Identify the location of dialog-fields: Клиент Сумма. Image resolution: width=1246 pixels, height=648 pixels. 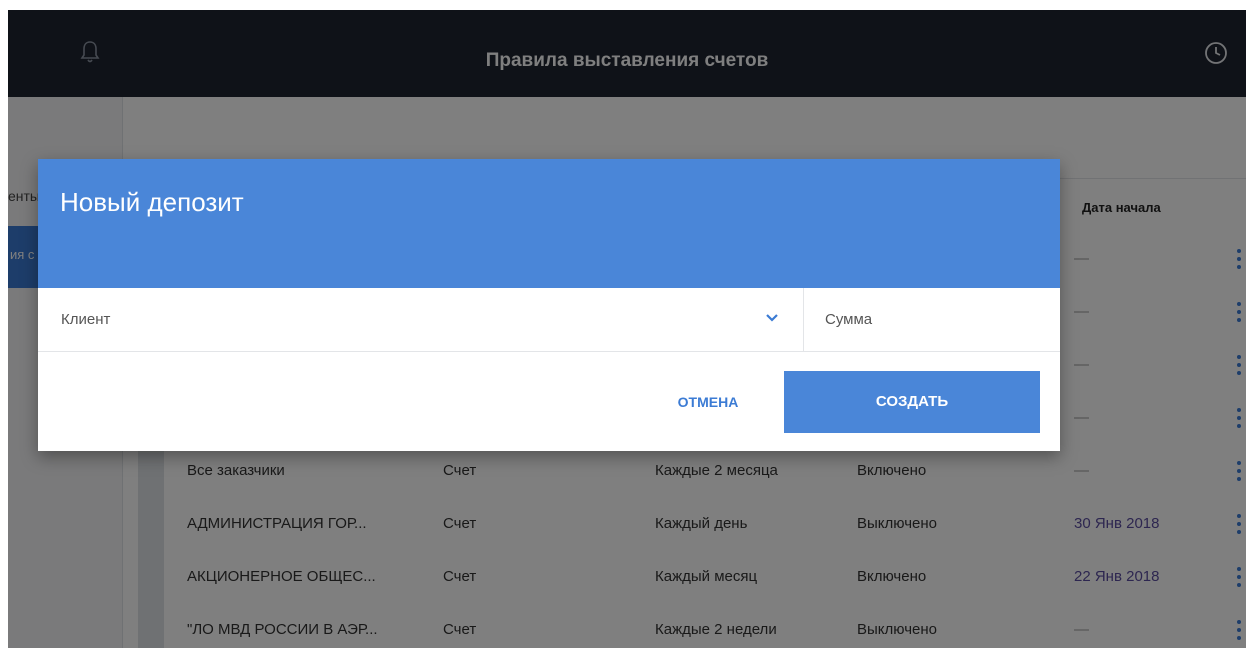
(549, 320).